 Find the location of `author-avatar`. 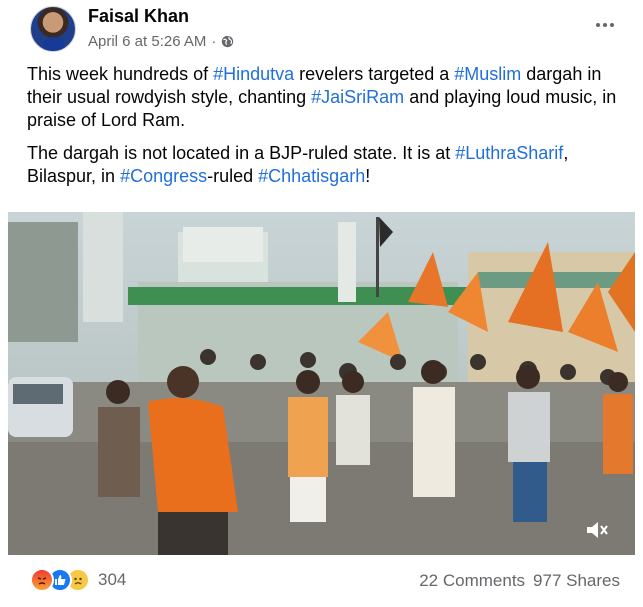

author-avatar is located at coordinates (53, 29).